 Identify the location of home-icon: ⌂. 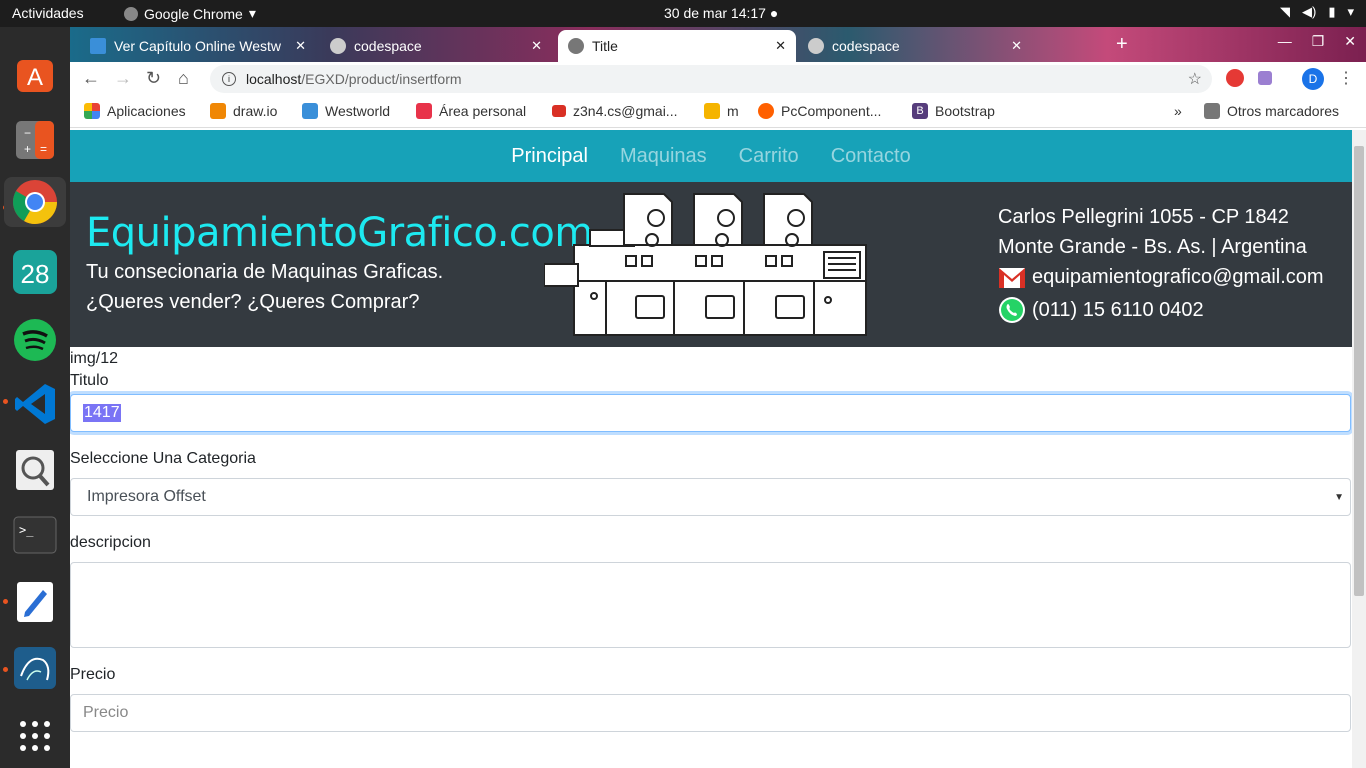
(183, 78).